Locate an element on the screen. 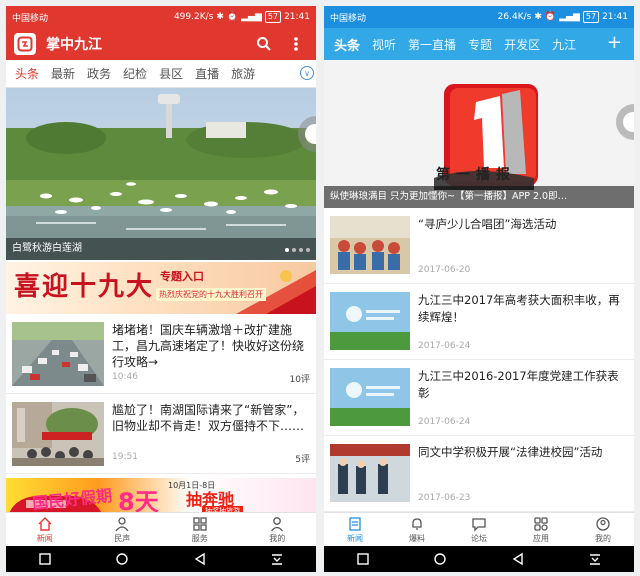 Image resolution: width=640 pixels, height=576 pixels. chevron-down-icon: ∨ is located at coordinates (307, 73).